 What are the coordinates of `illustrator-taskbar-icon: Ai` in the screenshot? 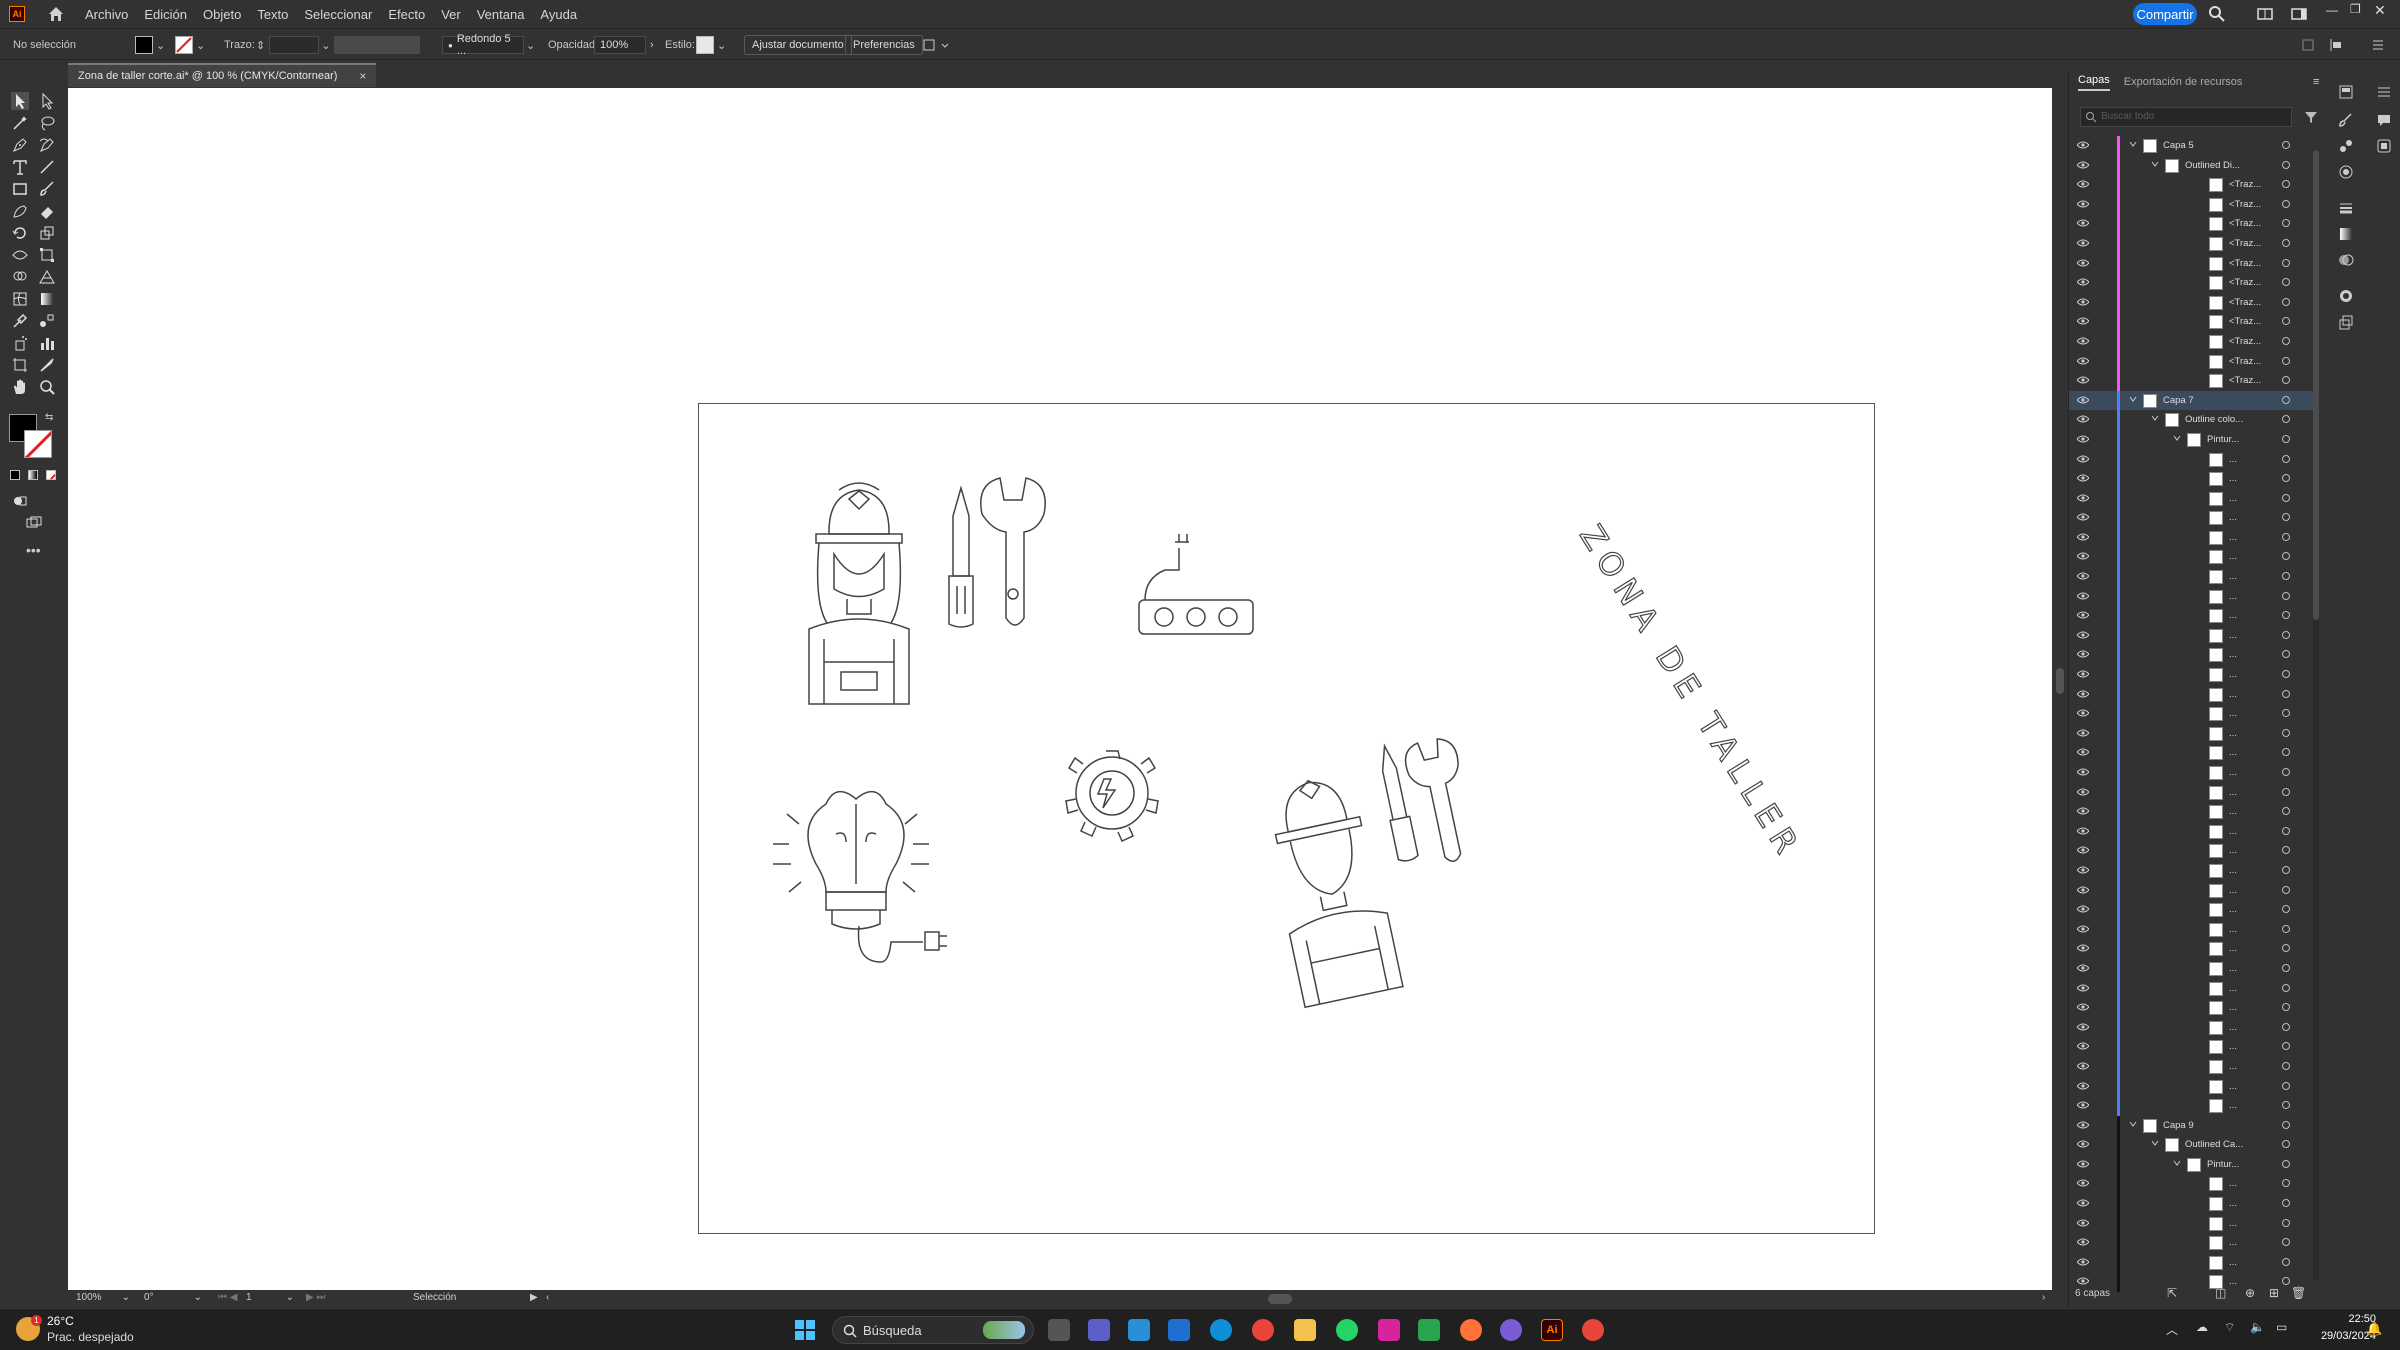 It's located at (1552, 1330).